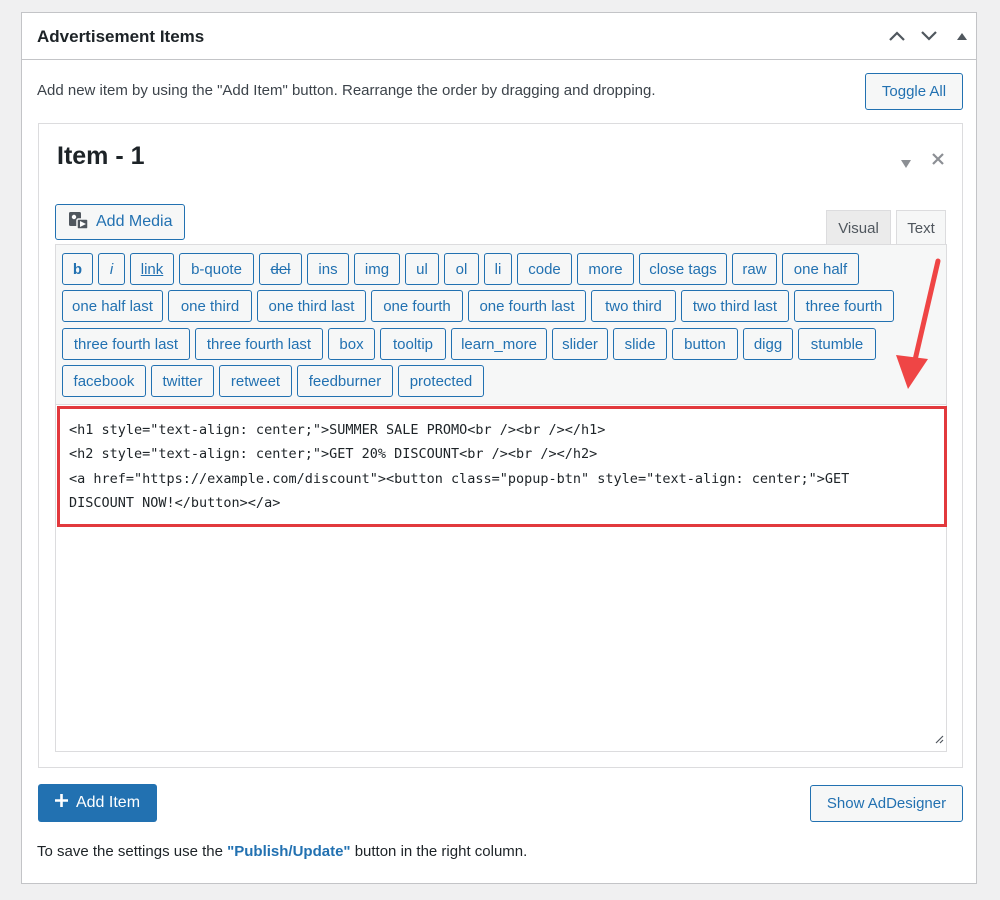 Image resolution: width=1000 pixels, height=900 pixels. I want to click on metabox-title: Advertisement Items, so click(121, 36).